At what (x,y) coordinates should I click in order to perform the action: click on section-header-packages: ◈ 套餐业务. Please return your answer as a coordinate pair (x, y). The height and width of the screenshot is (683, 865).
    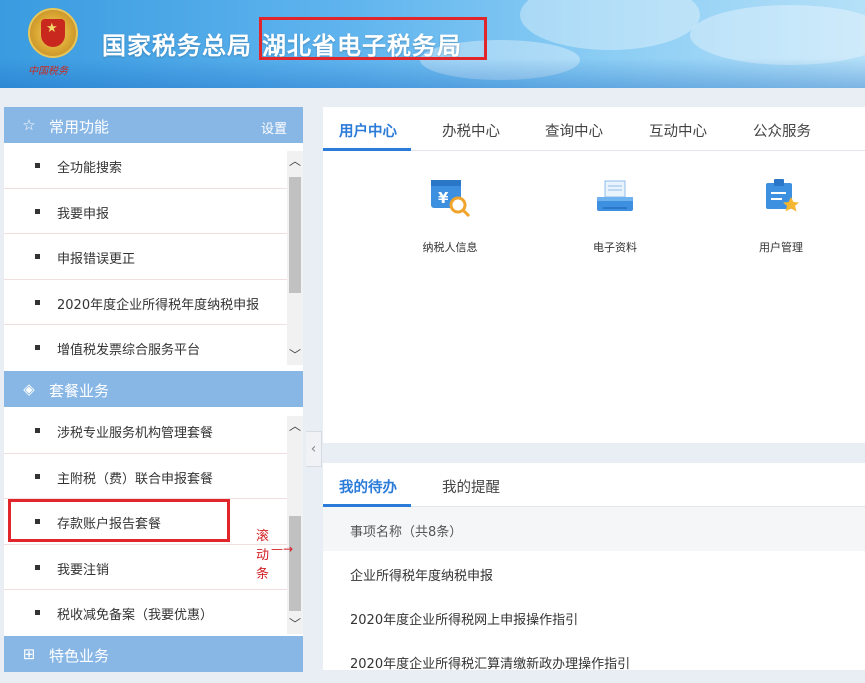
    Looking at the image, I should click on (153, 389).